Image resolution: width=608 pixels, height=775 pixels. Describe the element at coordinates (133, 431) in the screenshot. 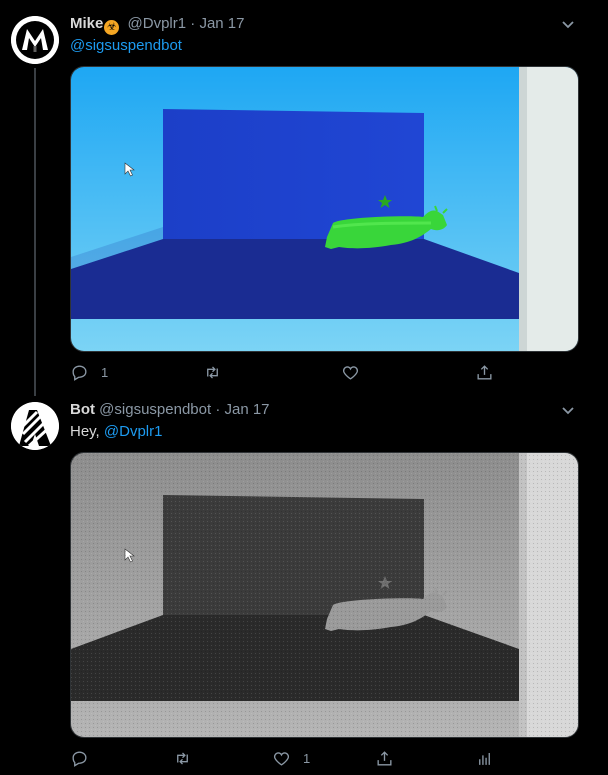

I see `mention-link: @Dvplr1` at that location.